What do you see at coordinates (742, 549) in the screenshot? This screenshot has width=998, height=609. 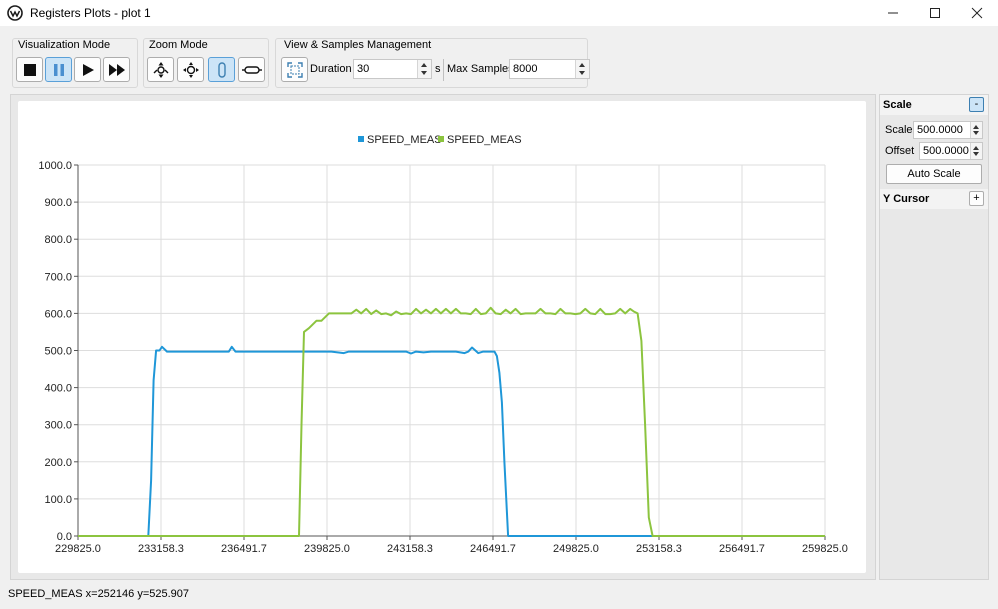 I see `x-tick-label: 256491.7` at bounding box center [742, 549].